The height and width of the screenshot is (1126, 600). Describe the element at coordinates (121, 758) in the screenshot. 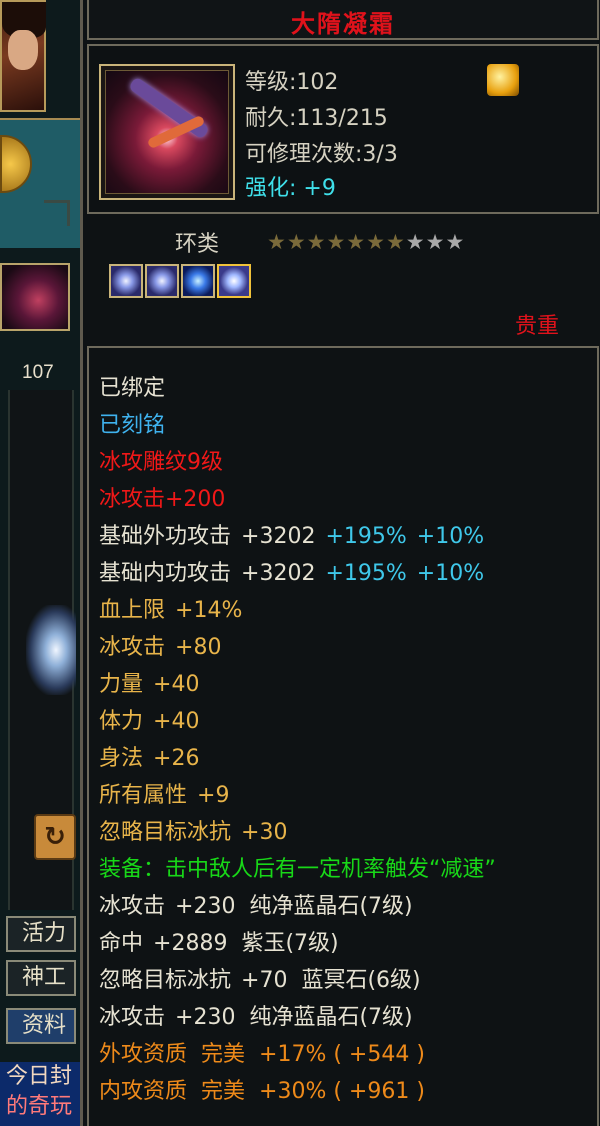

I see `attr-name: 身法` at that location.